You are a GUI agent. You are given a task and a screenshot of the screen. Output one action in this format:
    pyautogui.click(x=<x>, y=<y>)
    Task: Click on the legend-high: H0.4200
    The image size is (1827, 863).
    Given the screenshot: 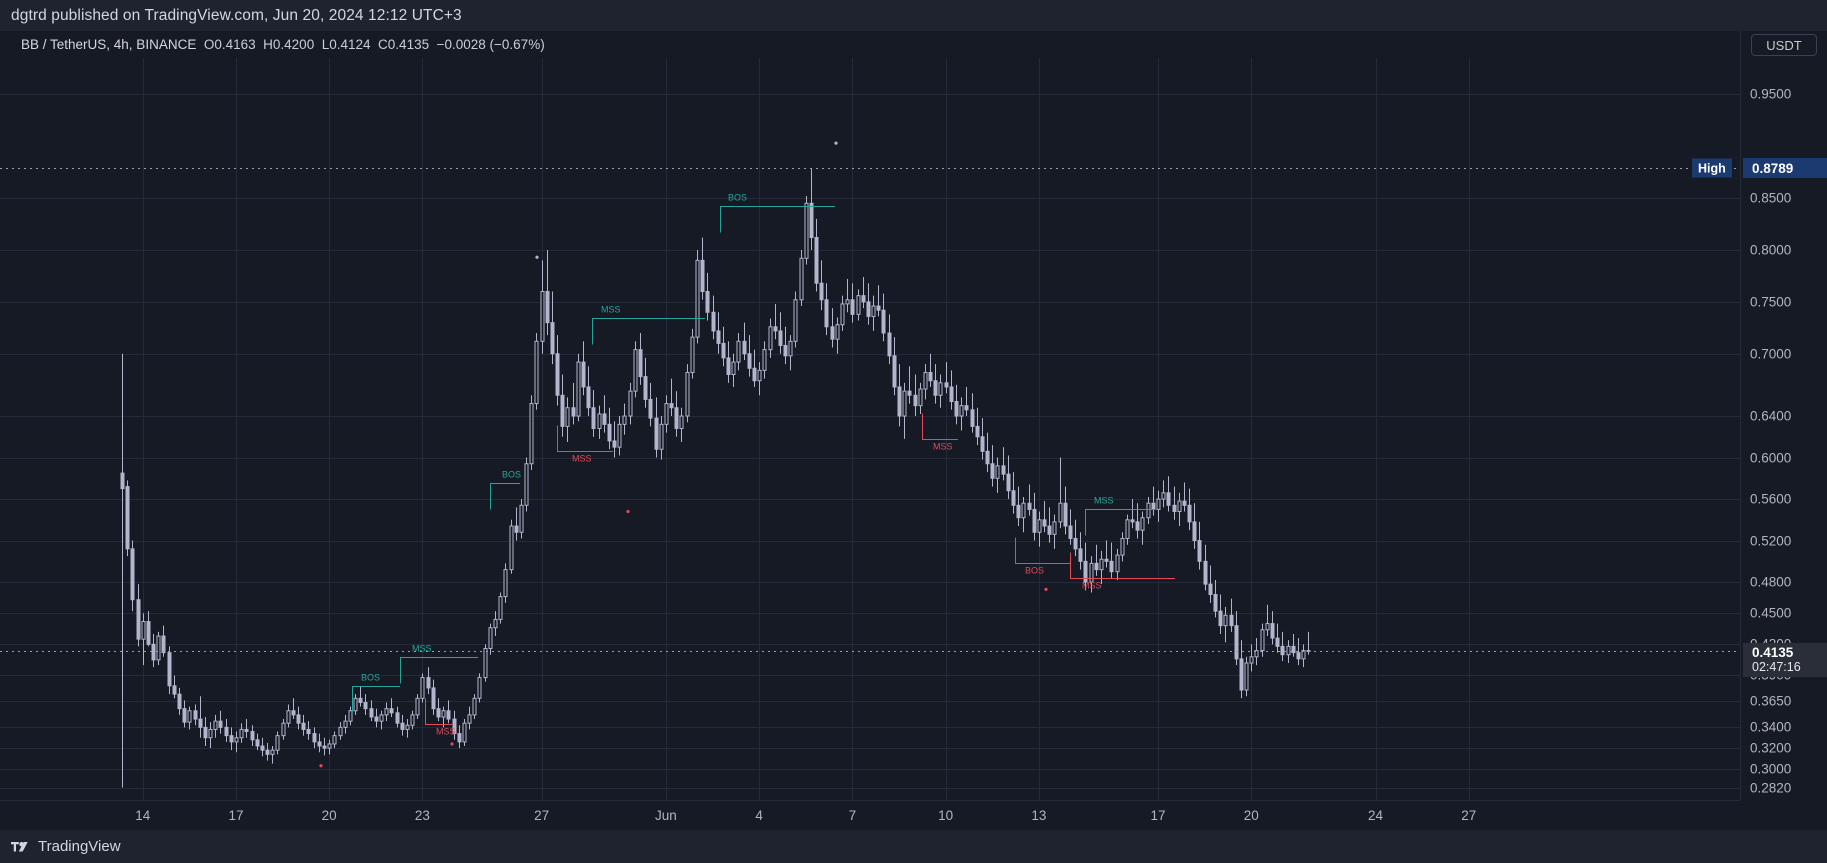 What is the action you would take?
    pyautogui.click(x=289, y=44)
    